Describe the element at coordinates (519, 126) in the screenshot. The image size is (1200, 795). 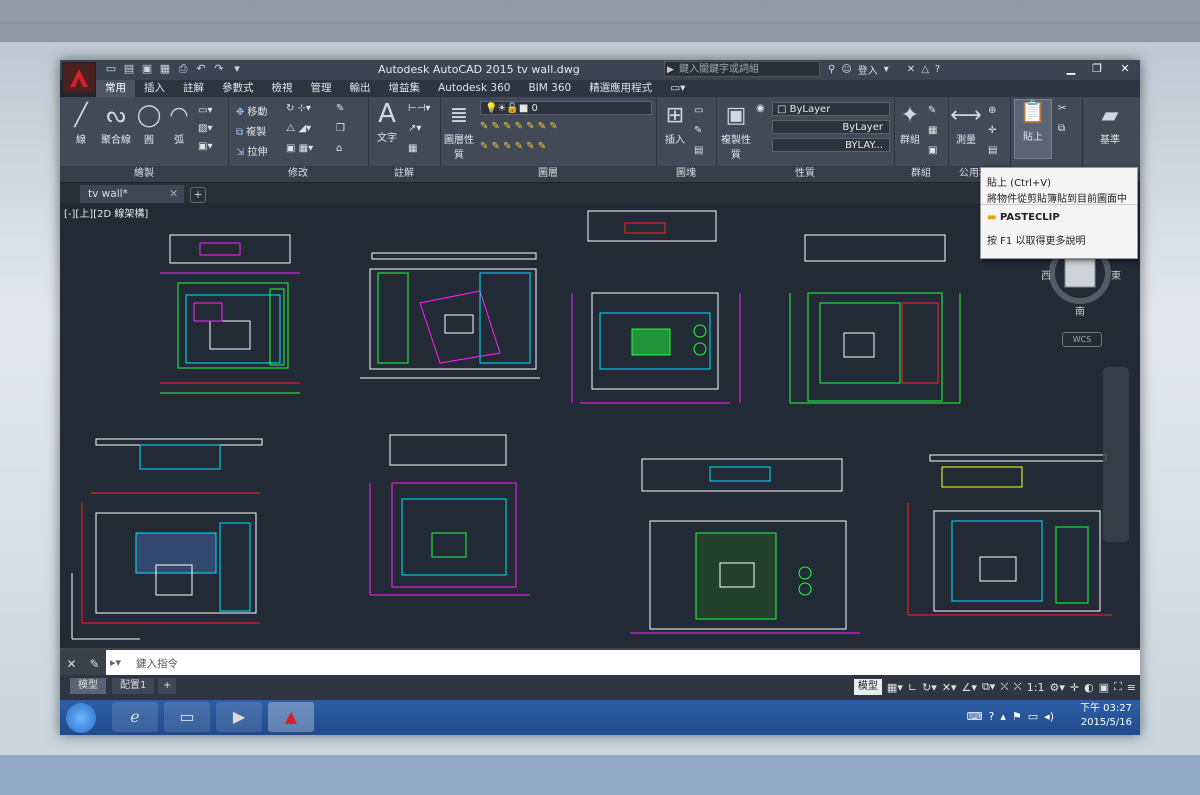
I see `layer-tools-row1: ✎ ✎ ✎ ✎ ✎ ✎ ✎` at that location.